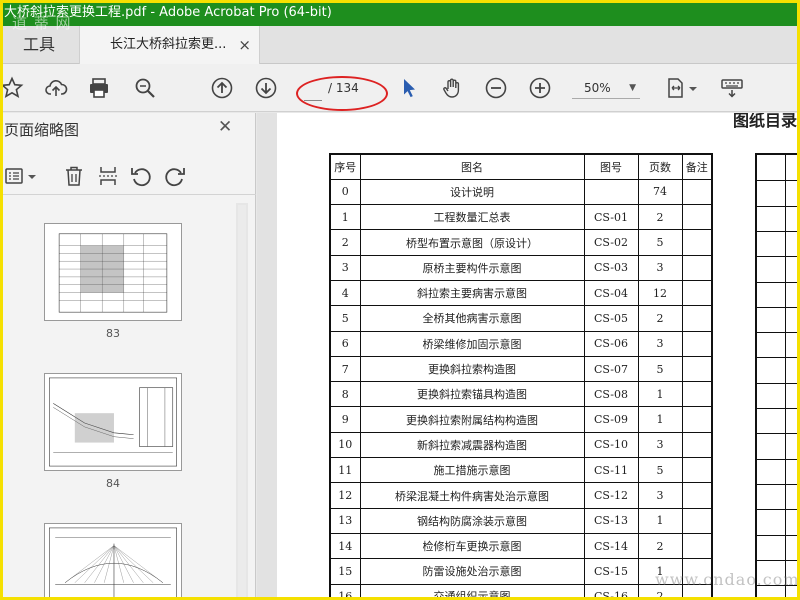 This screenshot has height=600, width=800. What do you see at coordinates (472, 242) in the screenshot?
I see `table-cell: 桥型布置示意图（原设计）` at bounding box center [472, 242].